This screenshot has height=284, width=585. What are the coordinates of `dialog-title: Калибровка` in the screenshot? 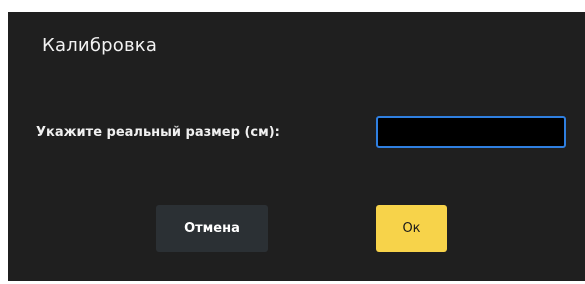 It's located at (100, 45).